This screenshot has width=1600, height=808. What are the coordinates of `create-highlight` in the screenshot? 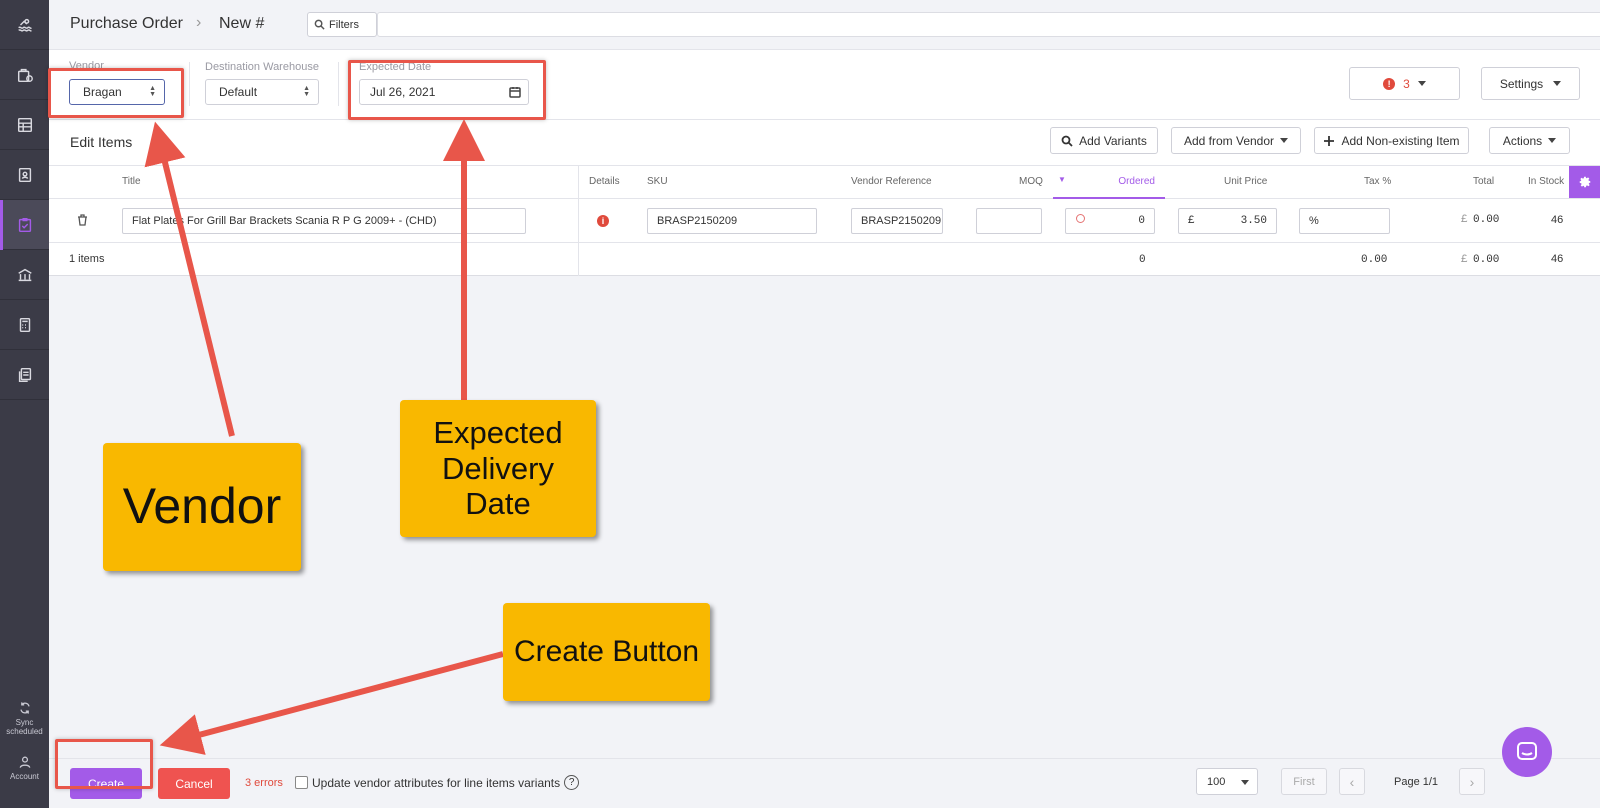 It's located at (104, 764).